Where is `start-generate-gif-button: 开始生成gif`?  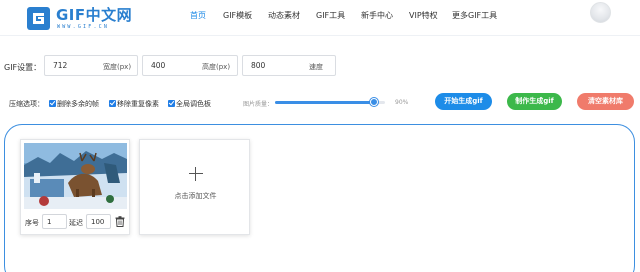
start-generate-gif-button: 开始生成gif is located at coordinates (463, 101).